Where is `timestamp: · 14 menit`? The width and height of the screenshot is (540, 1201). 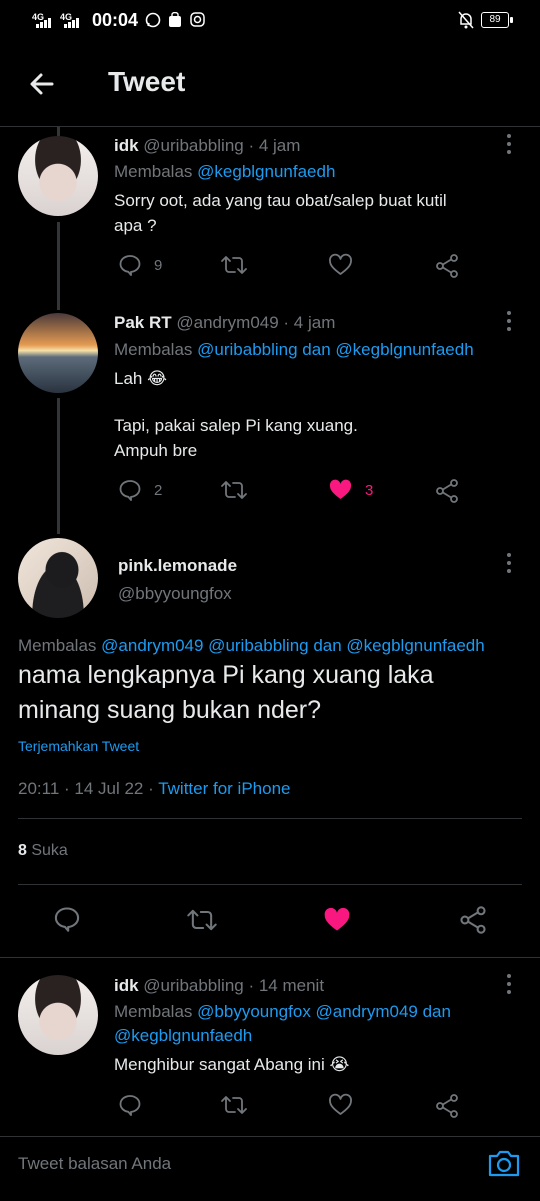
timestamp: · 14 menit is located at coordinates (286, 985).